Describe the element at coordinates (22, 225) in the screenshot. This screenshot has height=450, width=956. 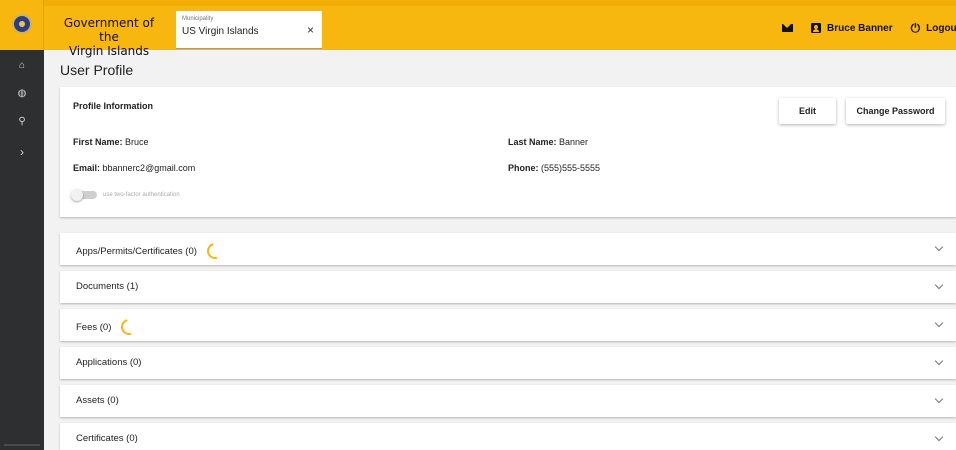
I see `left-rail: ⌂ ◍ ⚲ ›` at that location.